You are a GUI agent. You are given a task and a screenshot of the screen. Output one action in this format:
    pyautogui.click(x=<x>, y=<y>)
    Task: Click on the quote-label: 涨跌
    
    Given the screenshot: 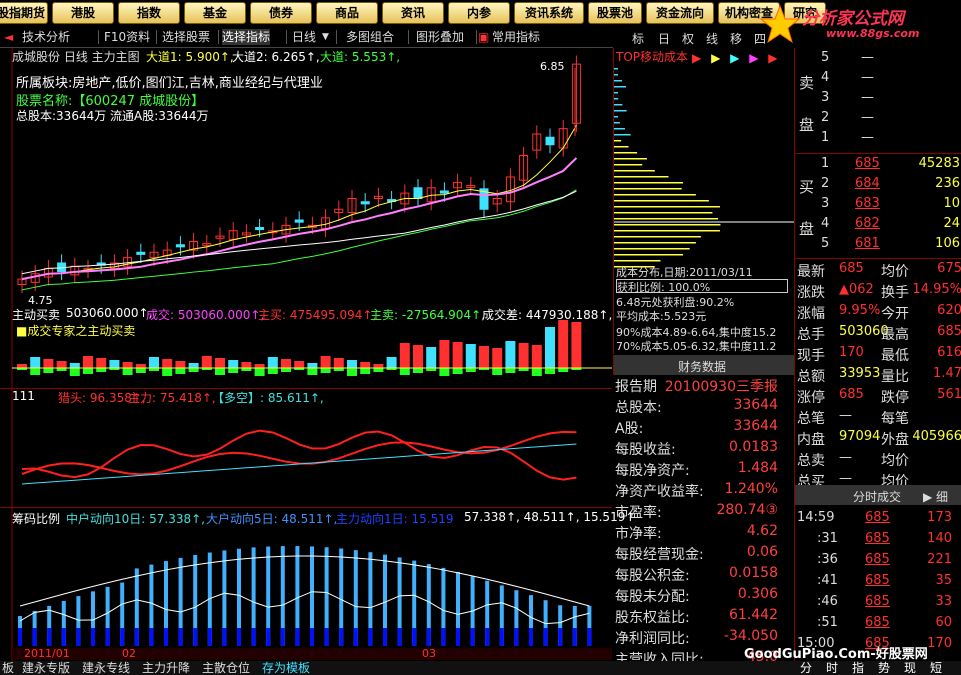 What is the action you would take?
    pyautogui.click(x=811, y=293)
    